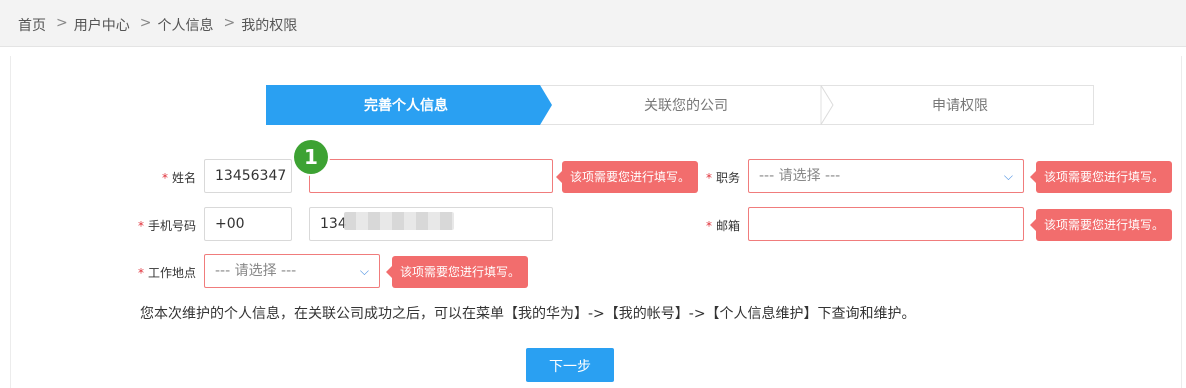 This screenshot has width=1186, height=388. Describe the element at coordinates (886, 224) in the screenshot. I see `email-field` at that location.